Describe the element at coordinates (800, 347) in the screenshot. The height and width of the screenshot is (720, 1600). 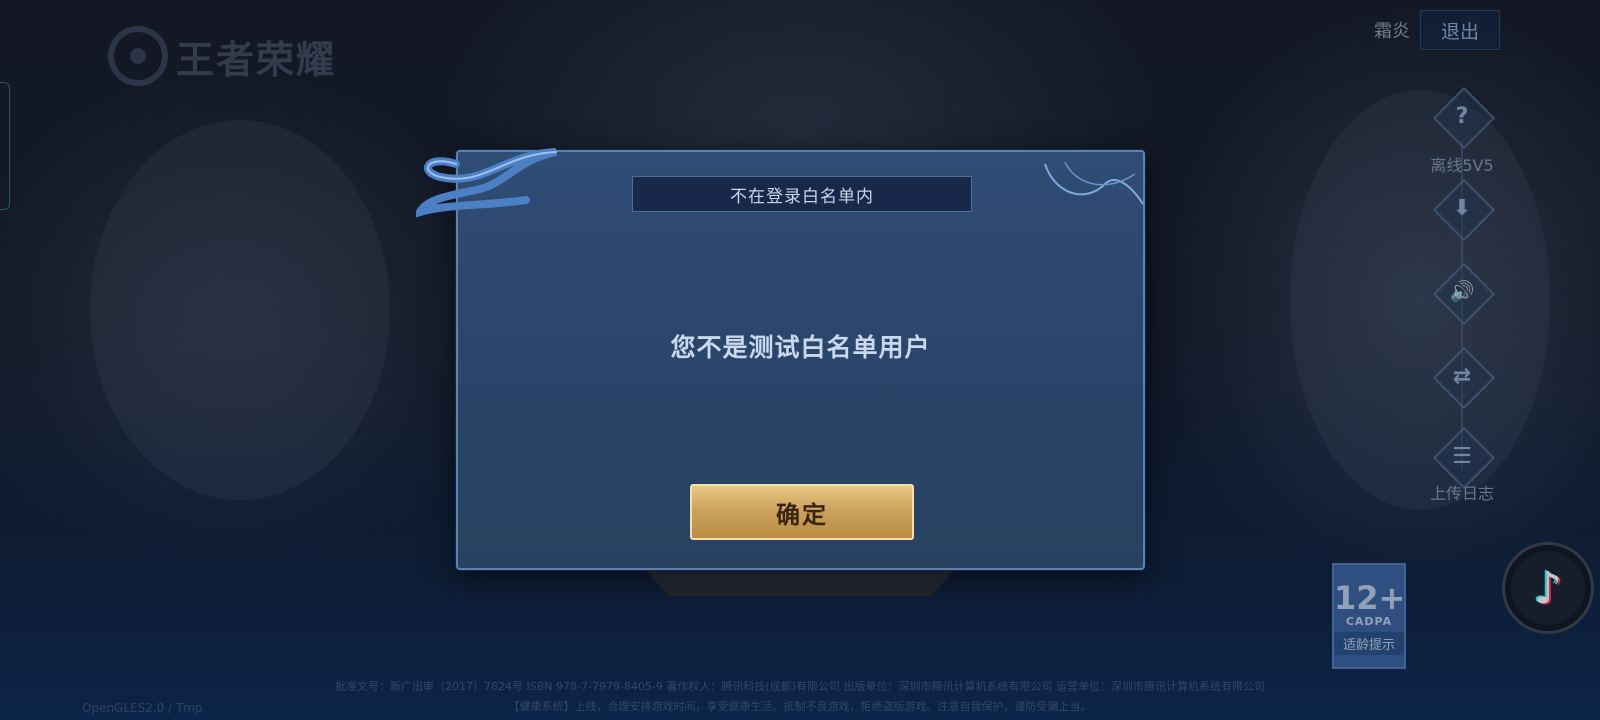
I see `dialog-message: 您不是测试白名单用户` at that location.